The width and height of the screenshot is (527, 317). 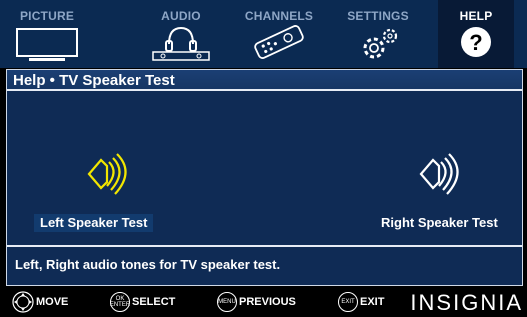 I want to click on divider, so click(x=264, y=246).